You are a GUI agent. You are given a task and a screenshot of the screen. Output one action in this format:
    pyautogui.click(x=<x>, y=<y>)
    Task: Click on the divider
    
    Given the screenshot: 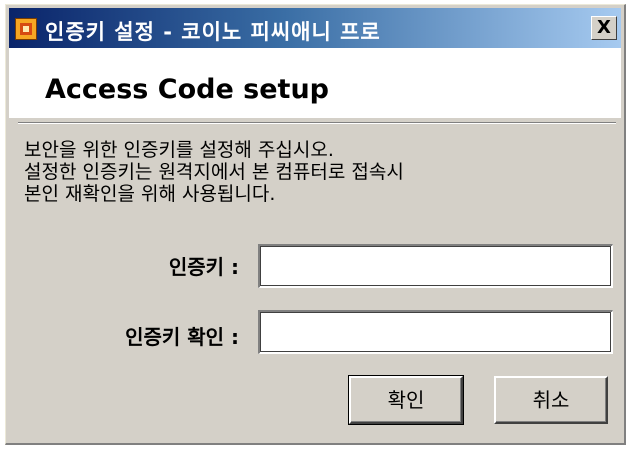 What is the action you would take?
    pyautogui.click(x=317, y=123)
    